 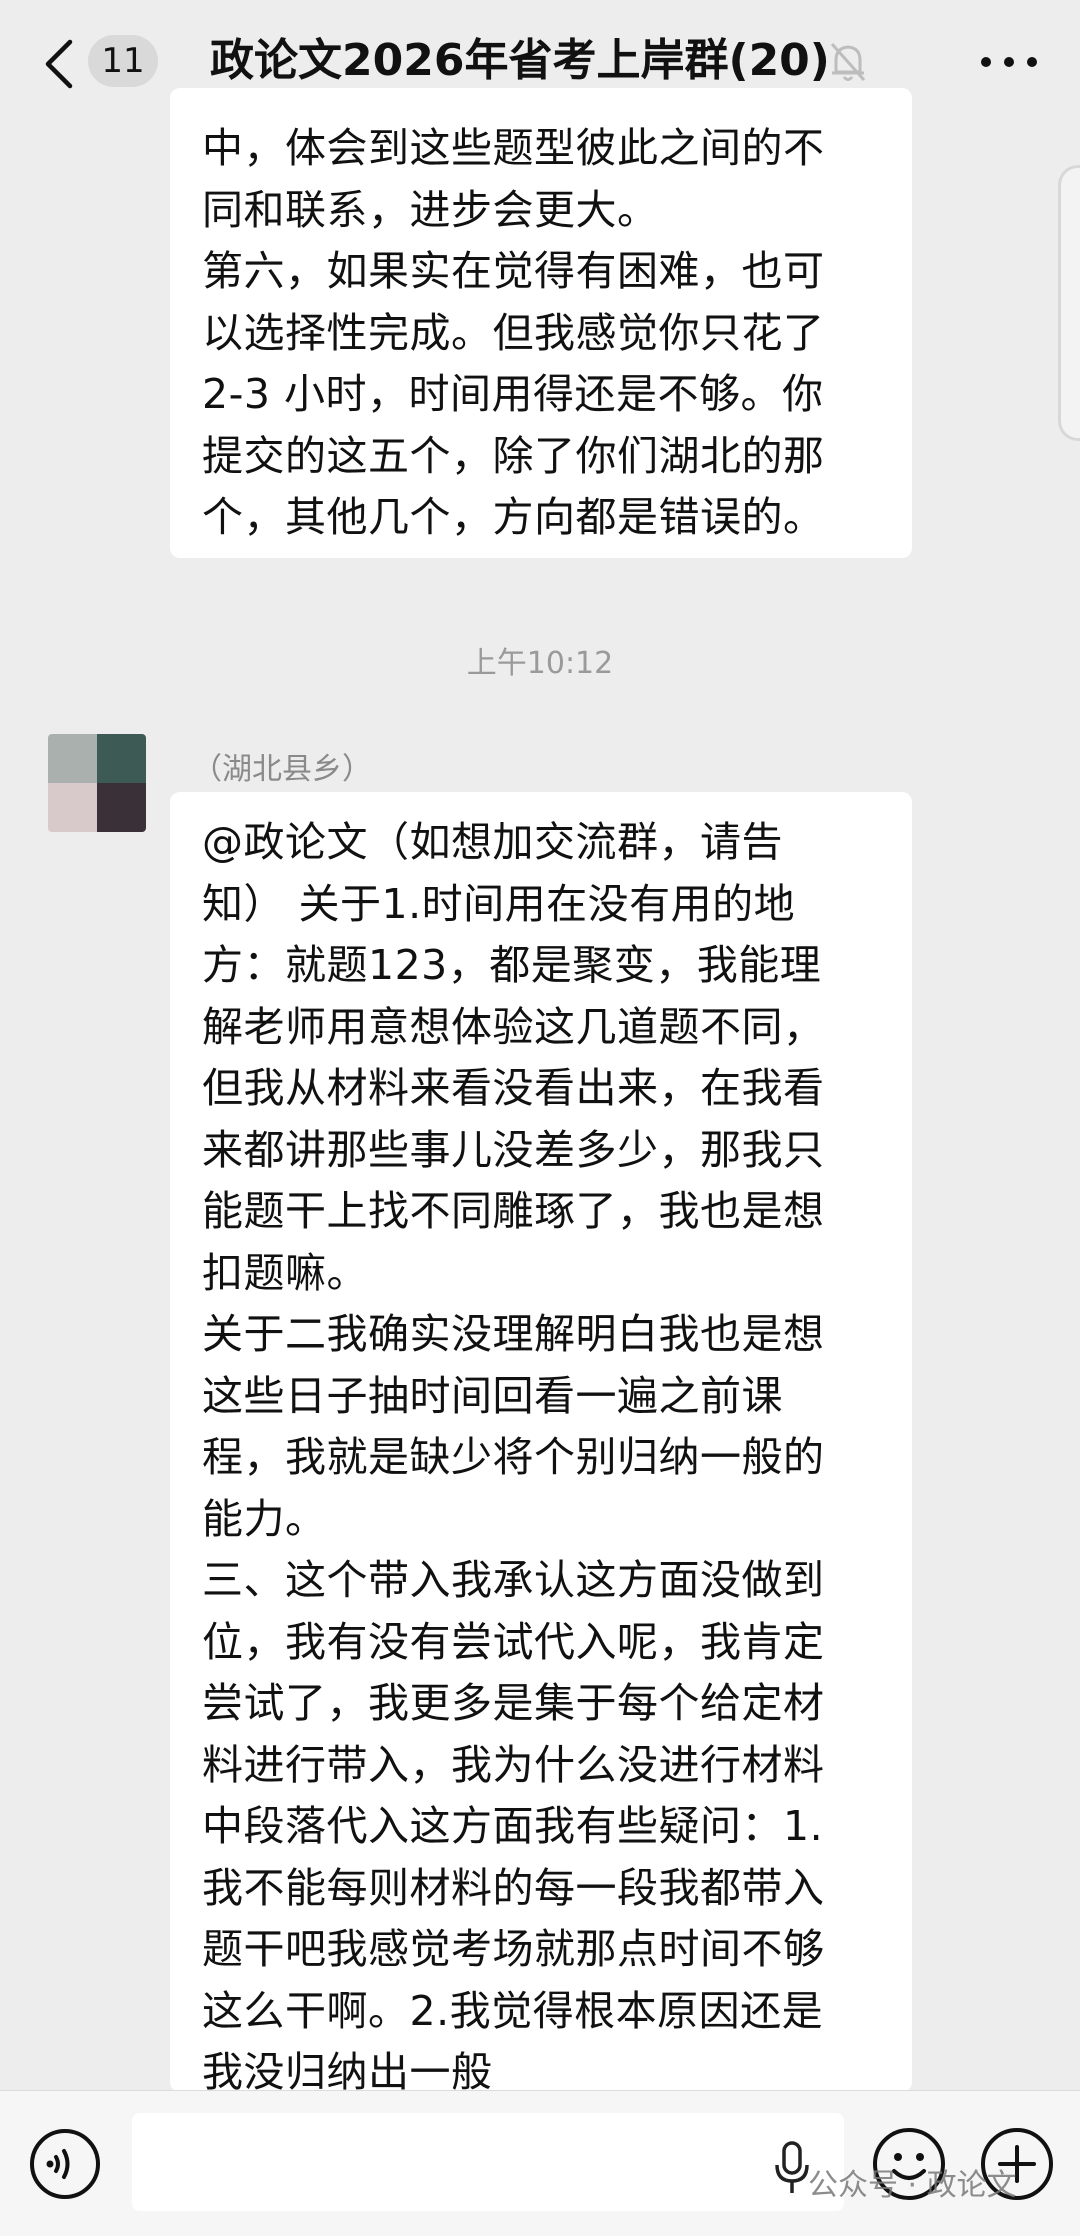 I want to click on back-button, so click(x=60, y=64).